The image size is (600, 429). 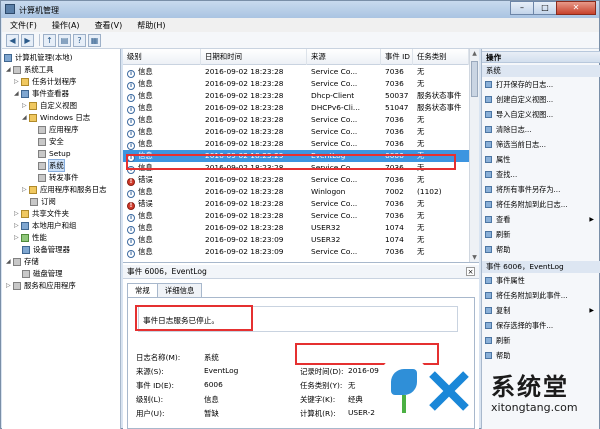 What do you see at coordinates (42, 273) in the screenshot?
I see `tree-disk-management: 磁盘管理` at bounding box center [42, 273].